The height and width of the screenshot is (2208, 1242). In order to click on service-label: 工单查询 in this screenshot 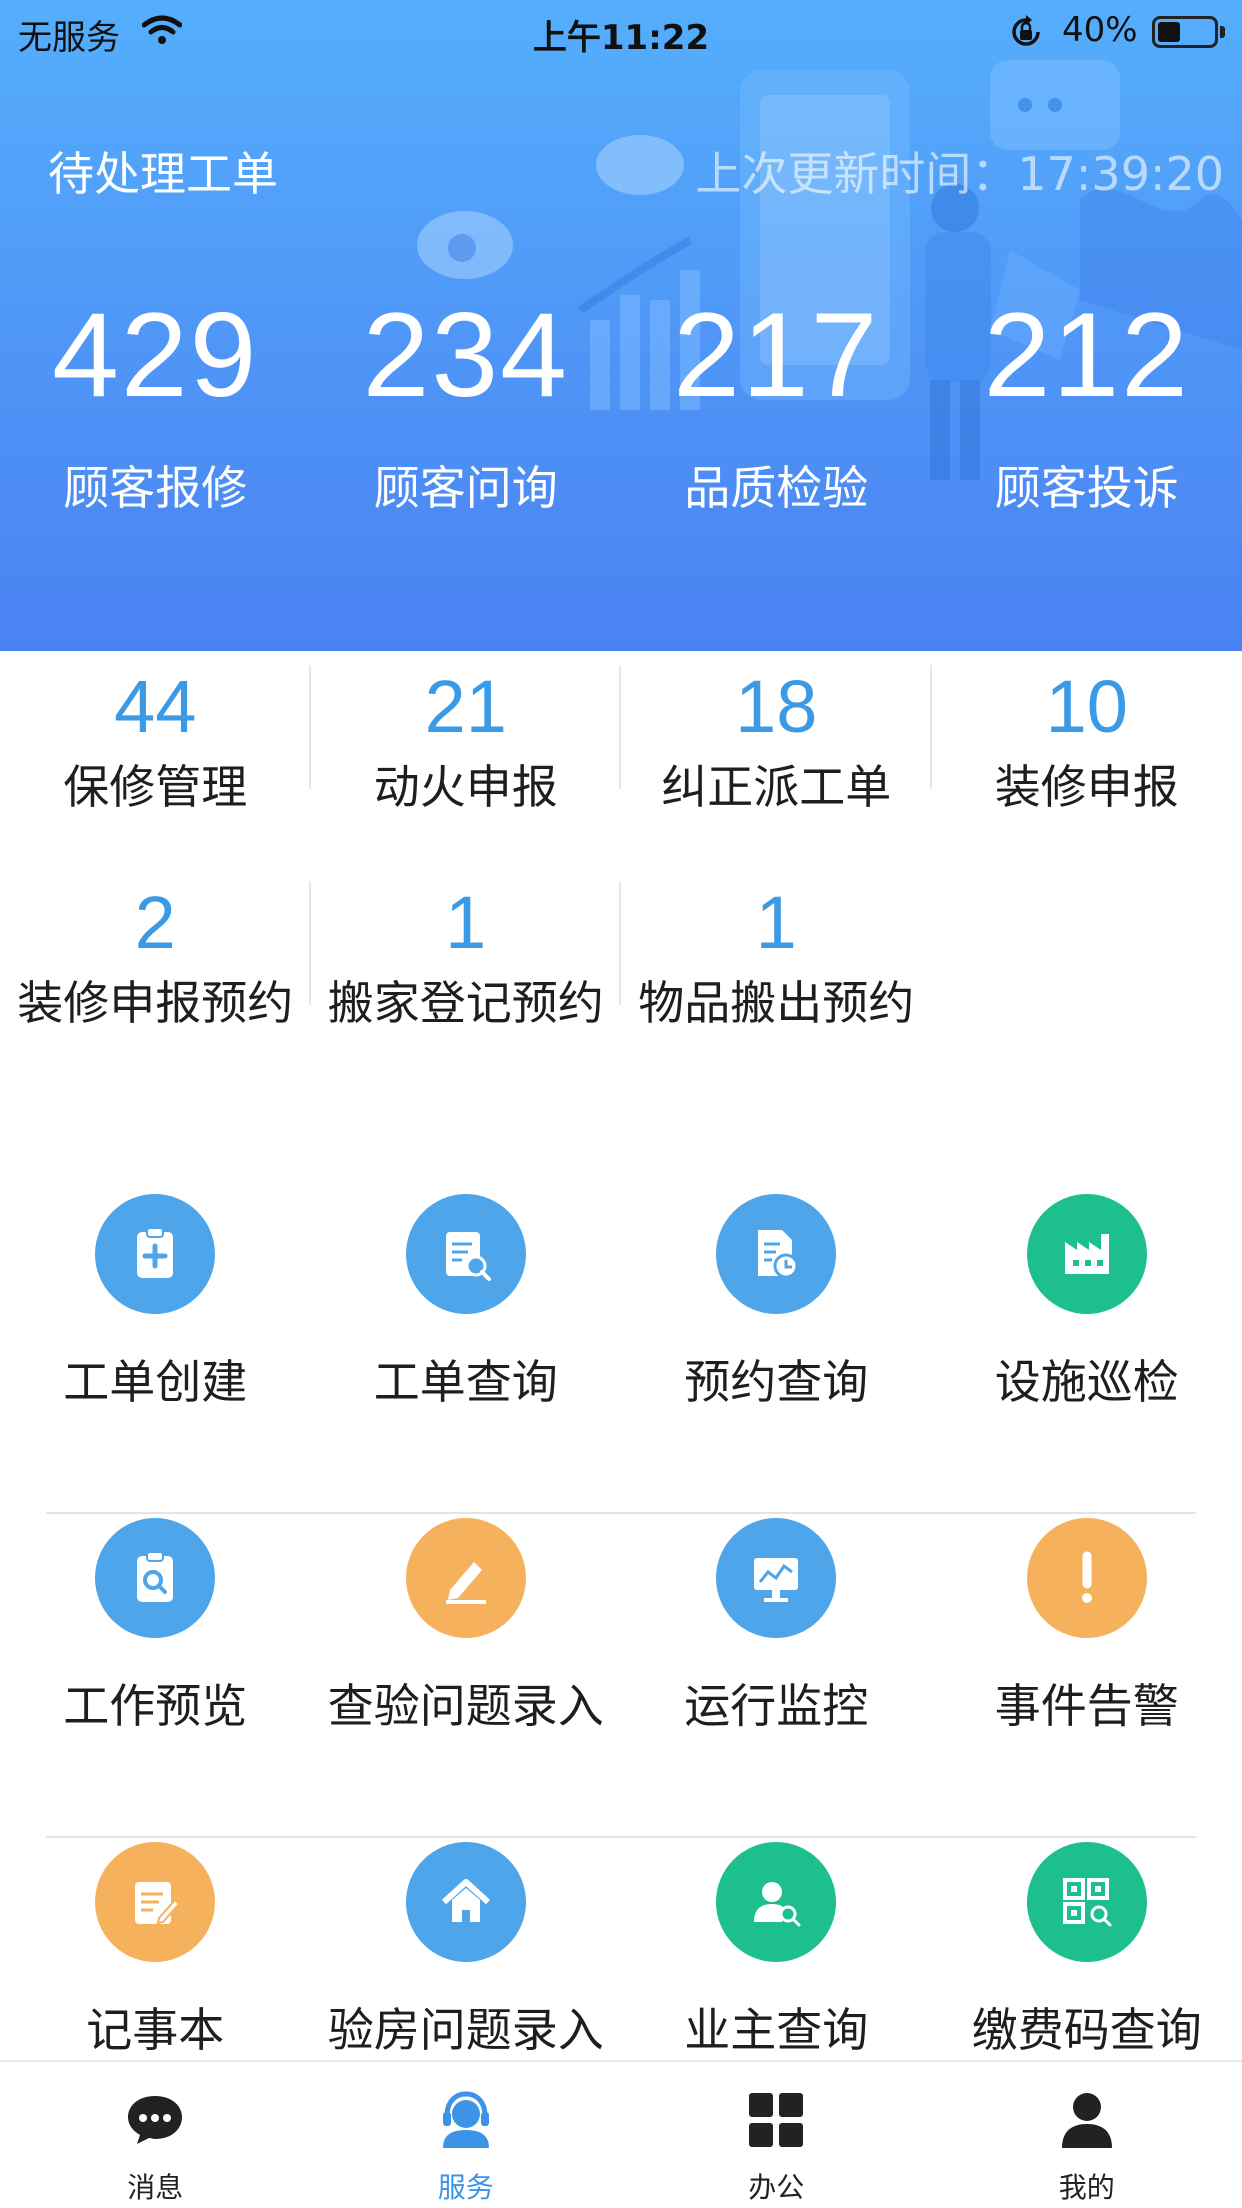, I will do `click(465, 1382)`.